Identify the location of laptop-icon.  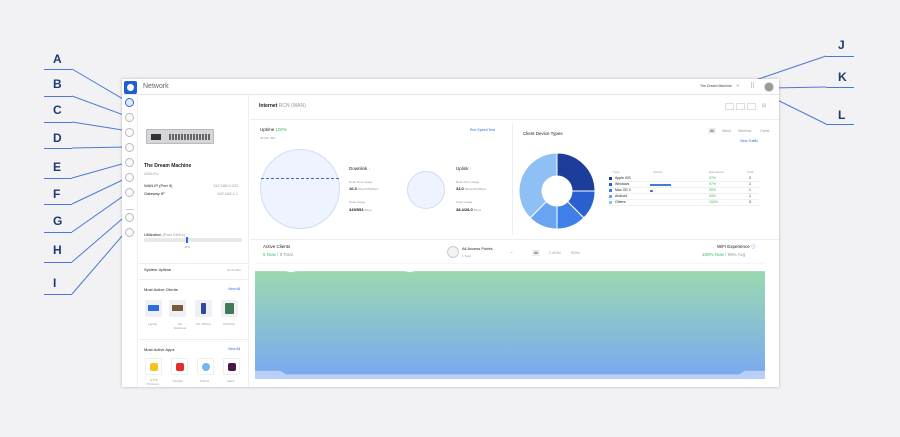
(153, 308).